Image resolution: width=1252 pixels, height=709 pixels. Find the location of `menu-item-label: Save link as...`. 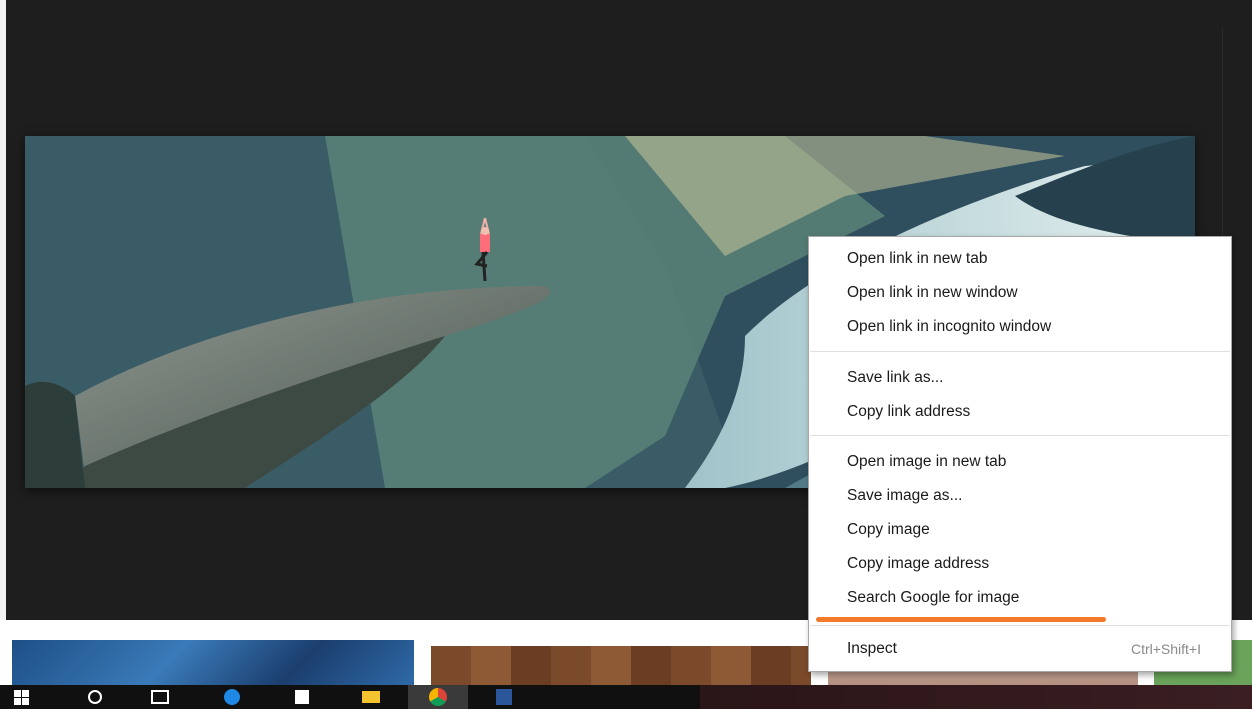

menu-item-label: Save link as... is located at coordinates (895, 377).